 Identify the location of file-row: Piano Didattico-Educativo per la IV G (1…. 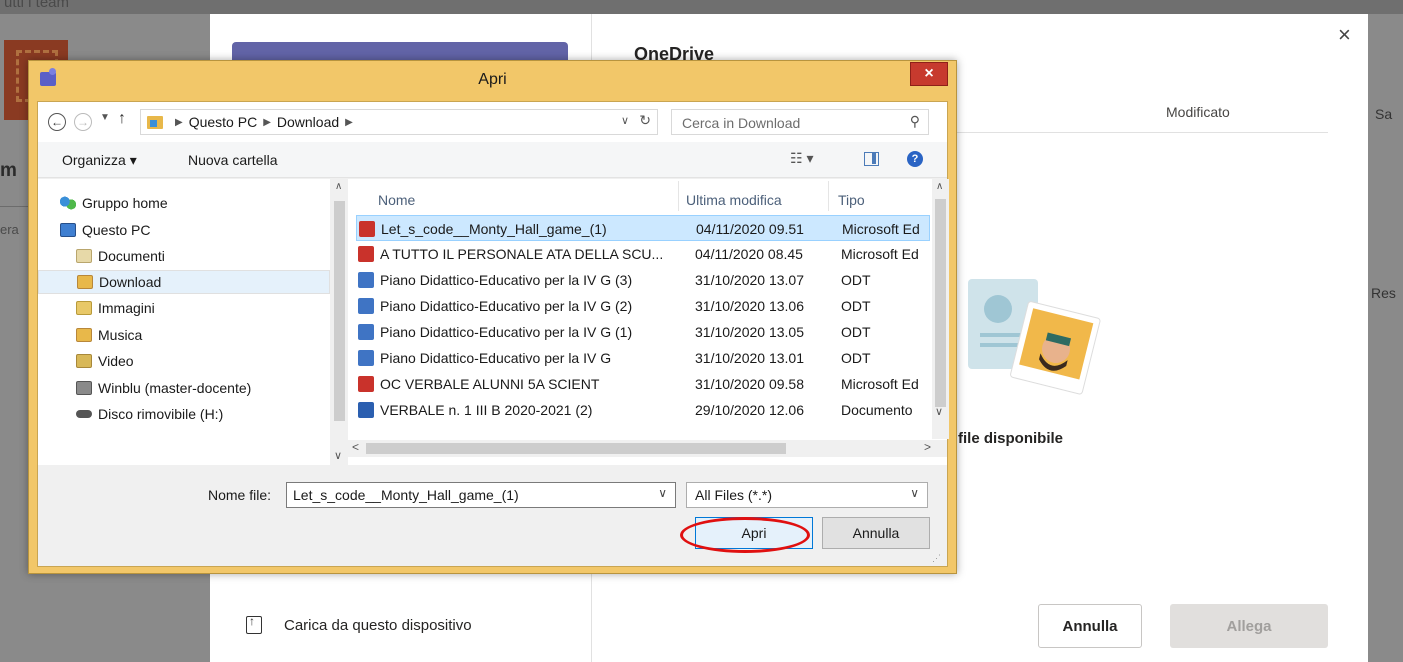
(643, 332).